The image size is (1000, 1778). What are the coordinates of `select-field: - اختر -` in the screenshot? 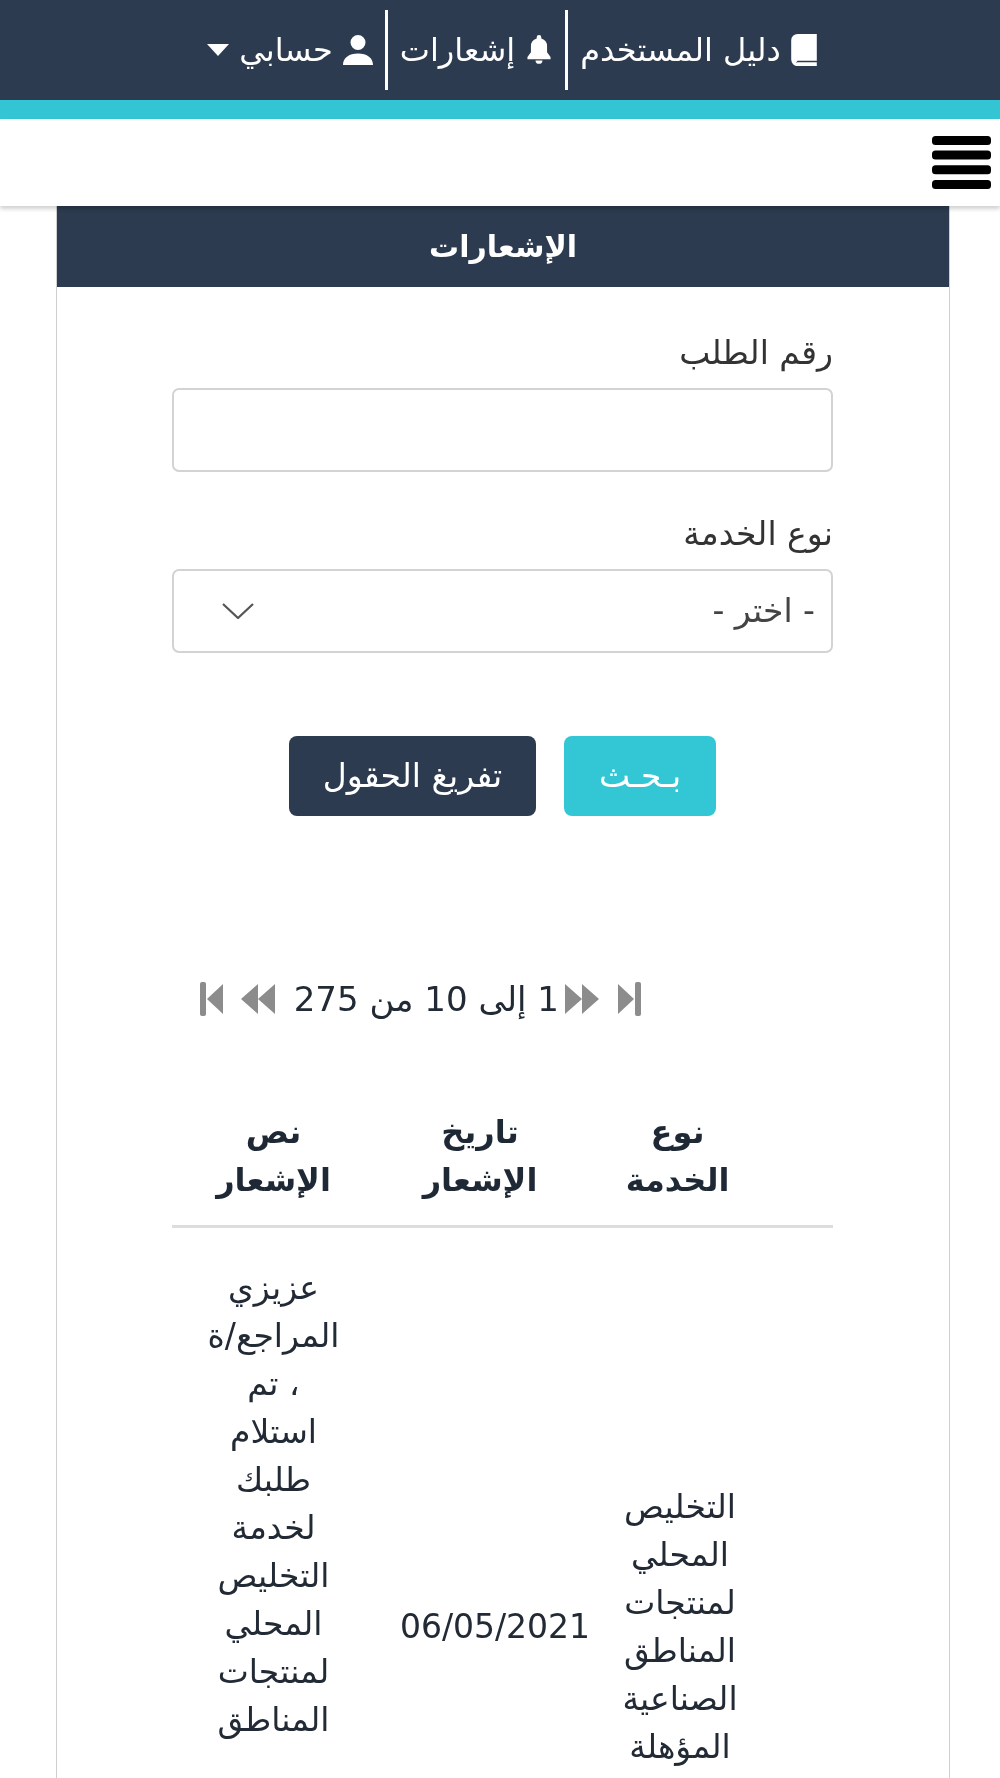 It's located at (502, 611).